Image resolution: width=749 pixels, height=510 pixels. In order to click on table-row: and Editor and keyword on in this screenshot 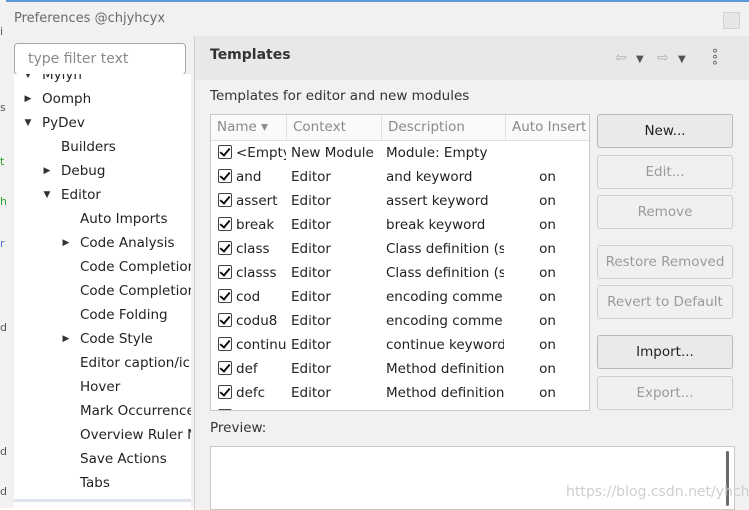, I will do `click(400, 177)`.